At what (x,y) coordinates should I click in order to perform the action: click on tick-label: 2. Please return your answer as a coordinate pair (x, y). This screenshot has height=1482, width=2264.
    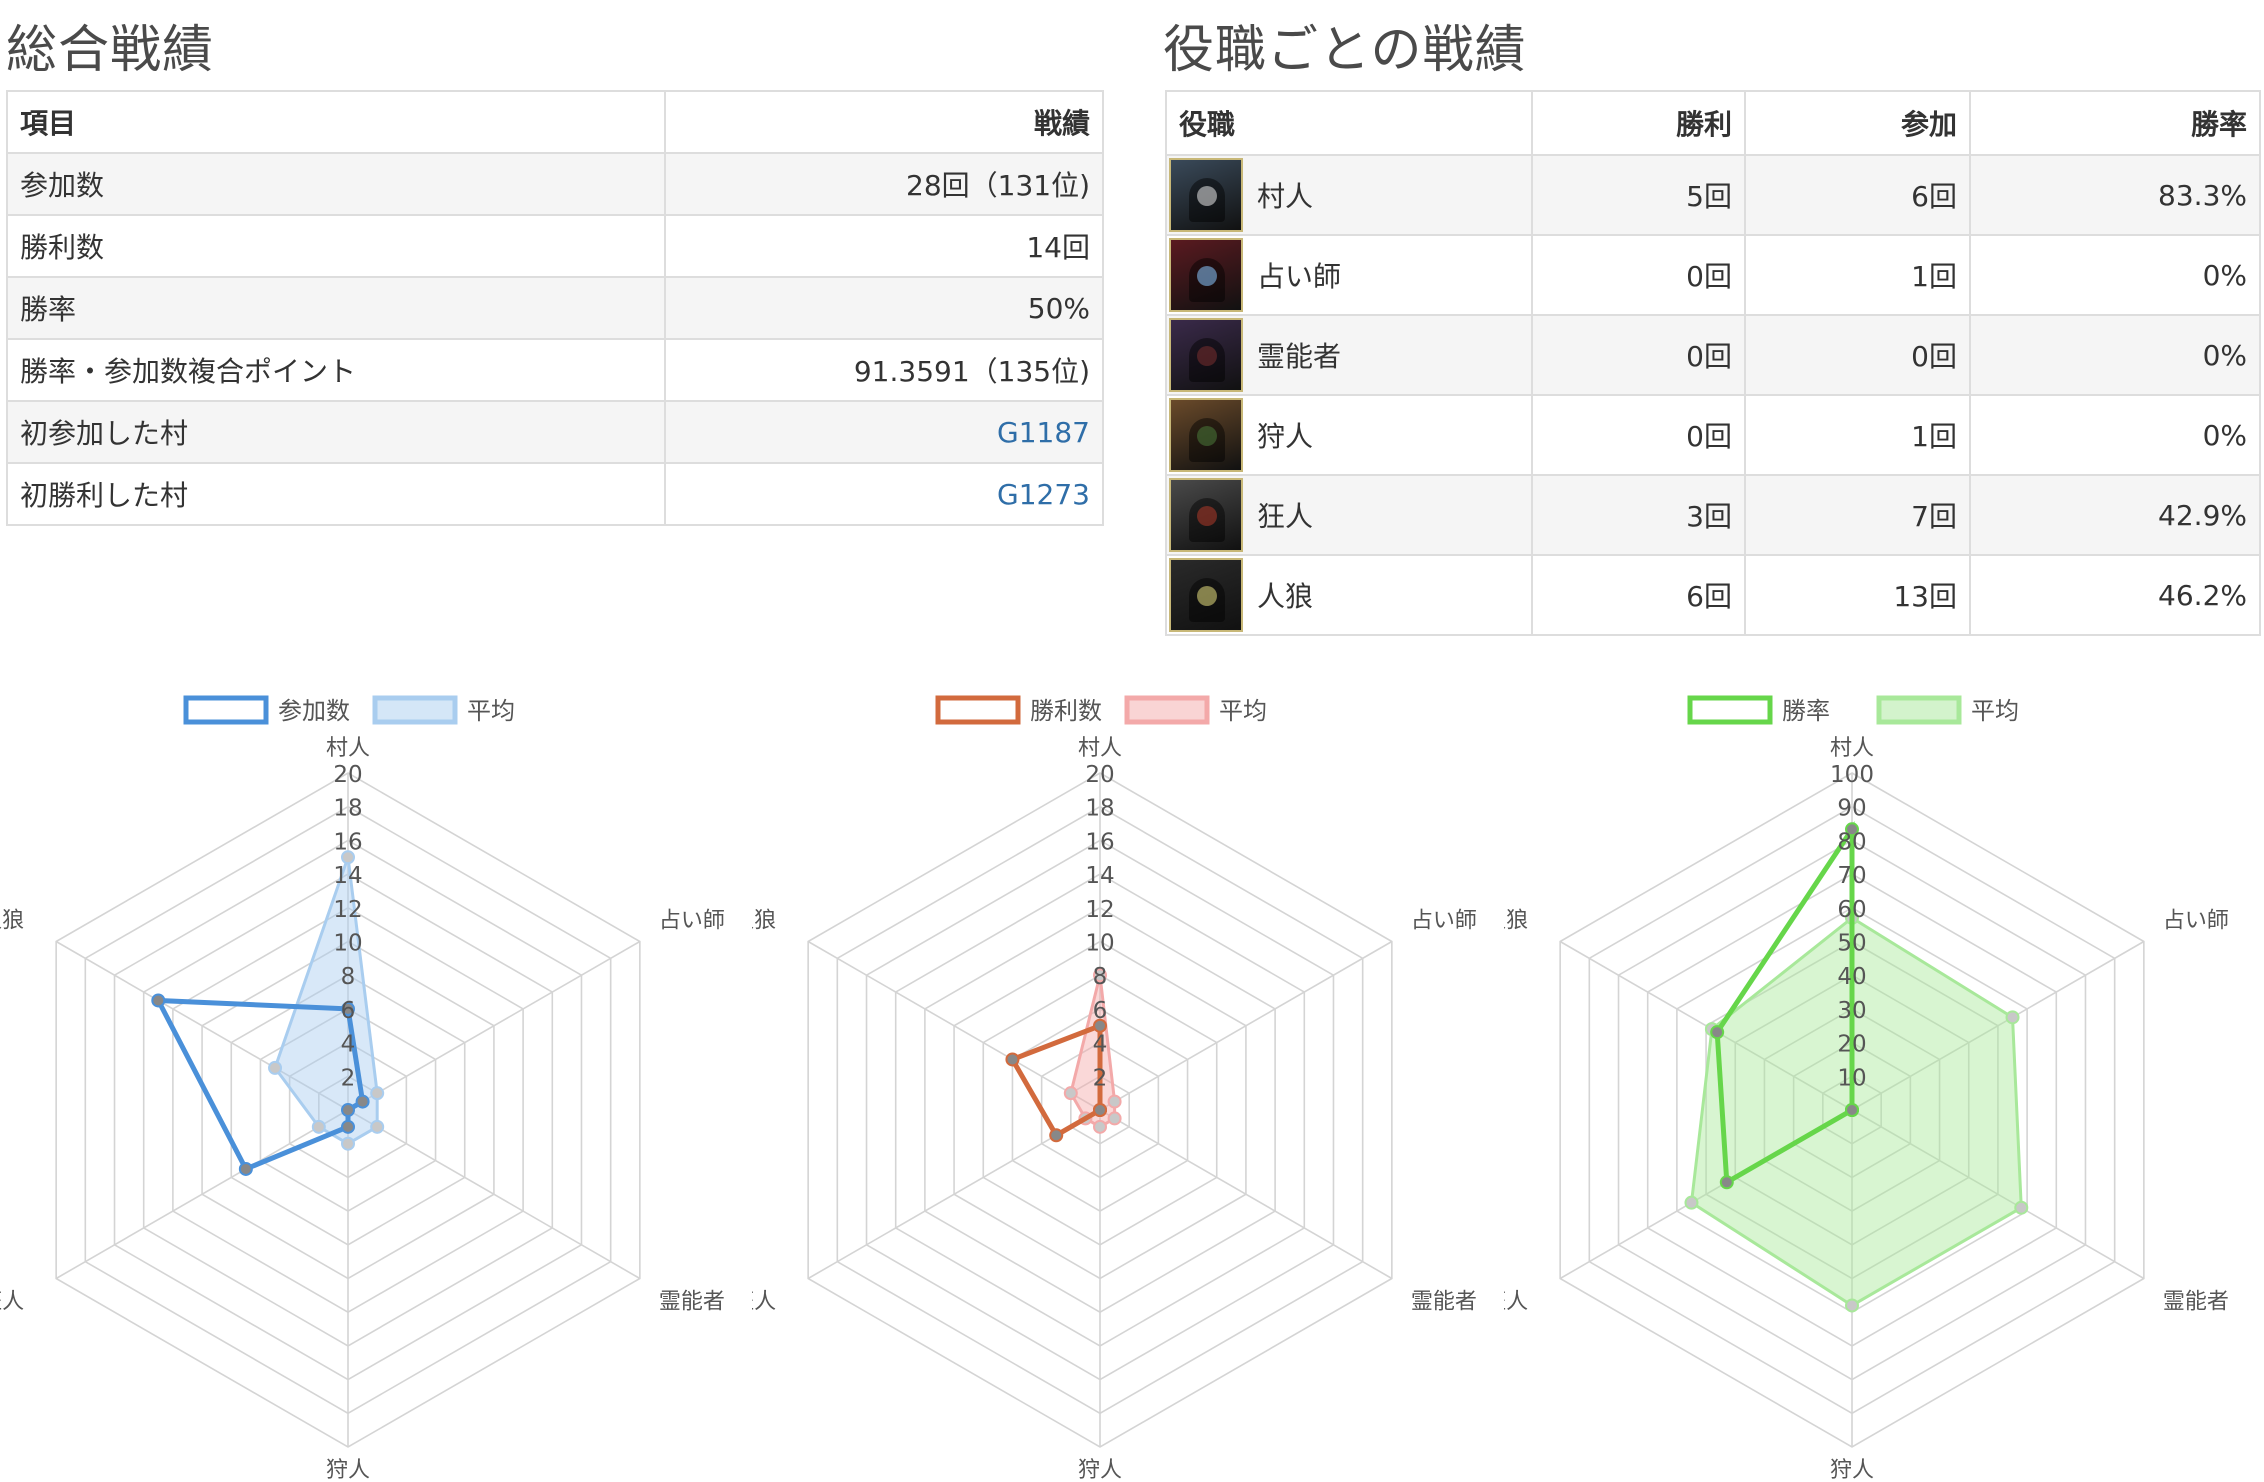
    Looking at the image, I should click on (348, 1078).